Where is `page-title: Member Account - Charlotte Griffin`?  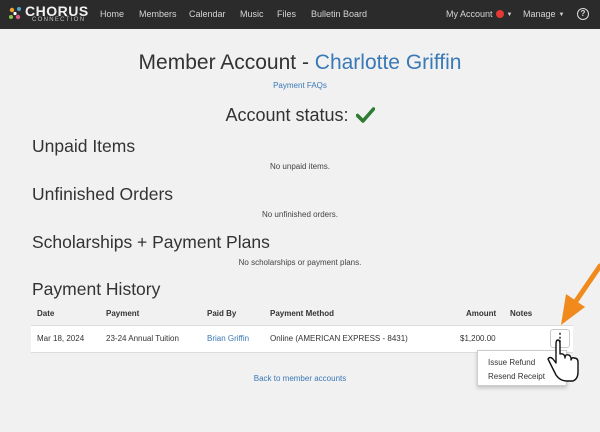 page-title: Member Account - Charlotte Griffin is located at coordinates (300, 63).